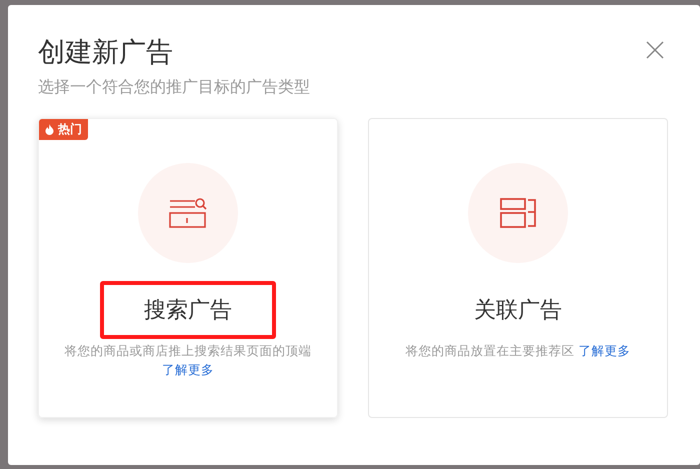 The image size is (700, 469). I want to click on dialog-title: 创建新广告, so click(106, 53).